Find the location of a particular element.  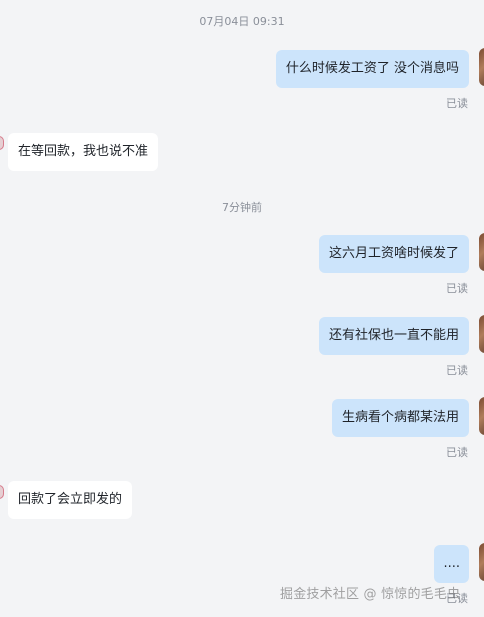

message-bubble-outgoing: 生病看个病都某法用 is located at coordinates (400, 418).